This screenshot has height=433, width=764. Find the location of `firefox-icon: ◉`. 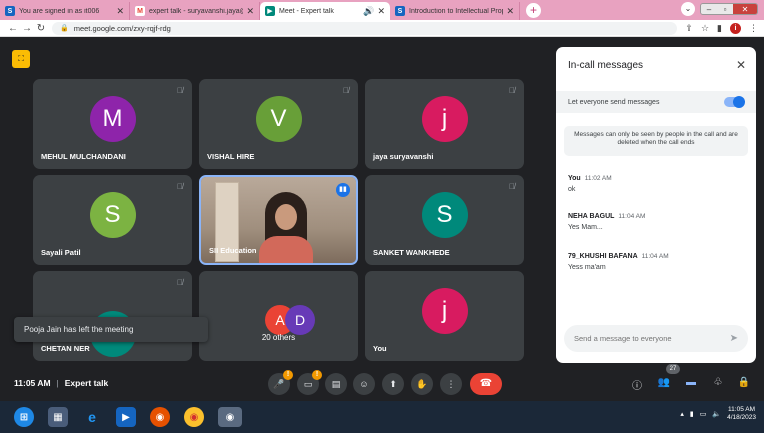

firefox-icon: ◉ is located at coordinates (160, 417).